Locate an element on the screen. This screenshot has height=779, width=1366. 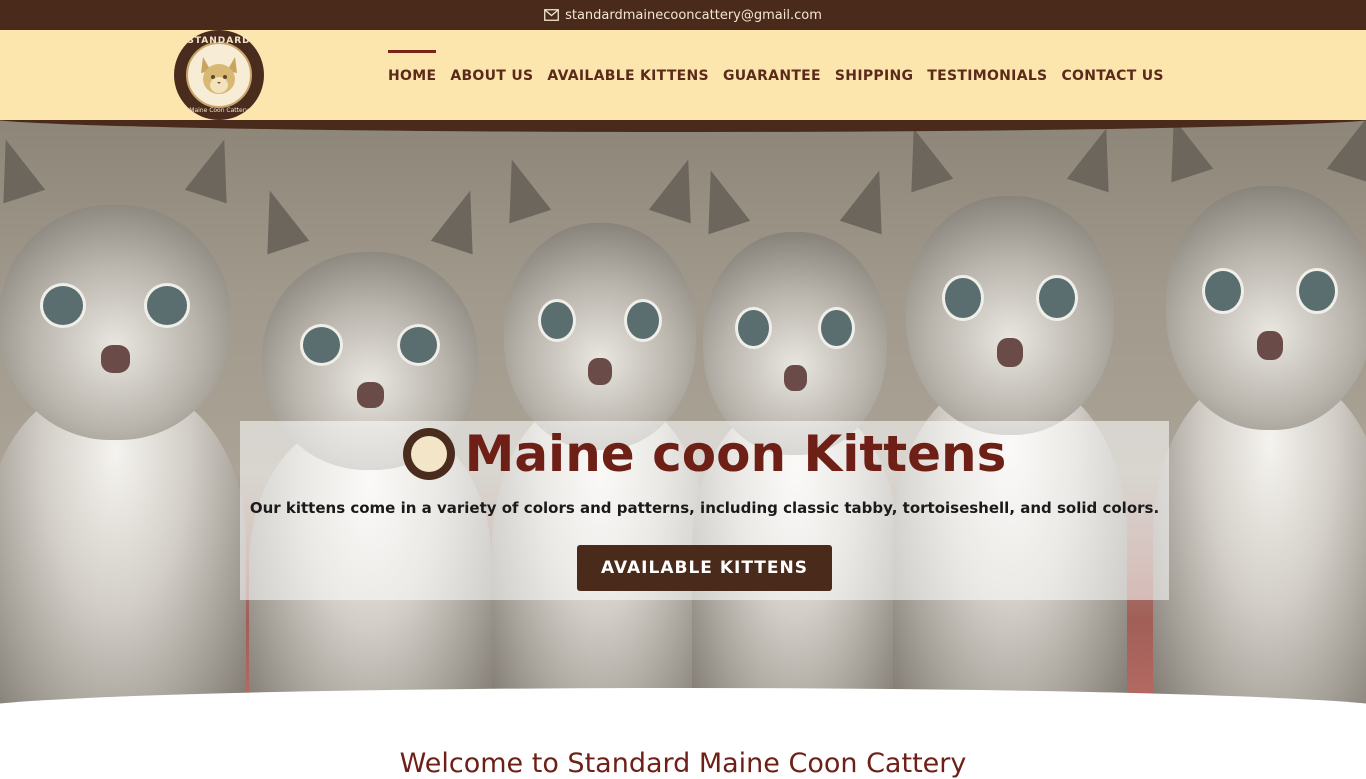
welcome-heading: Welcome to Standard Maine Coon Cattery is located at coordinates (683, 763).